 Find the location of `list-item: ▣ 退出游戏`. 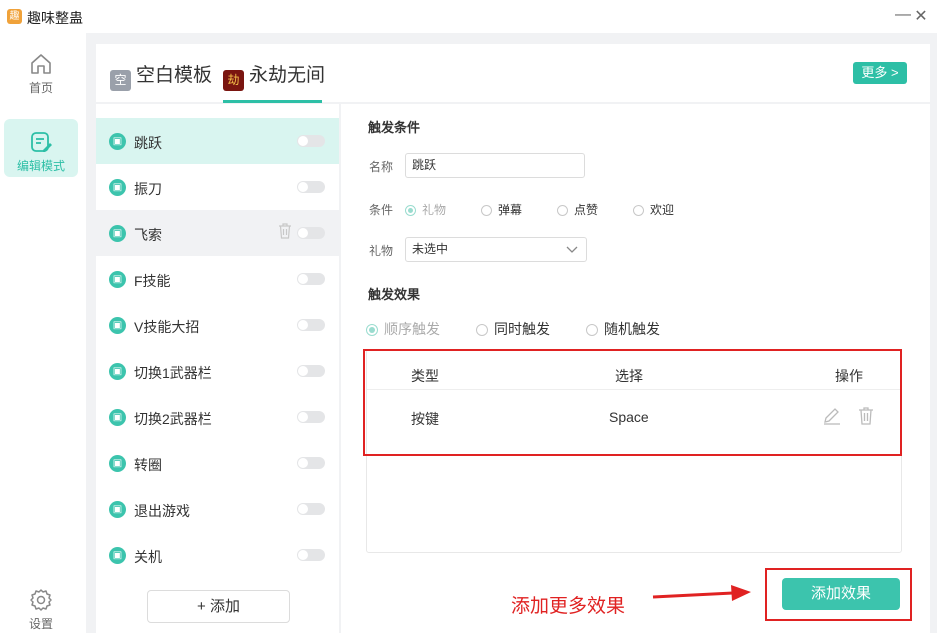

list-item: ▣ 退出游戏 is located at coordinates (217, 509).